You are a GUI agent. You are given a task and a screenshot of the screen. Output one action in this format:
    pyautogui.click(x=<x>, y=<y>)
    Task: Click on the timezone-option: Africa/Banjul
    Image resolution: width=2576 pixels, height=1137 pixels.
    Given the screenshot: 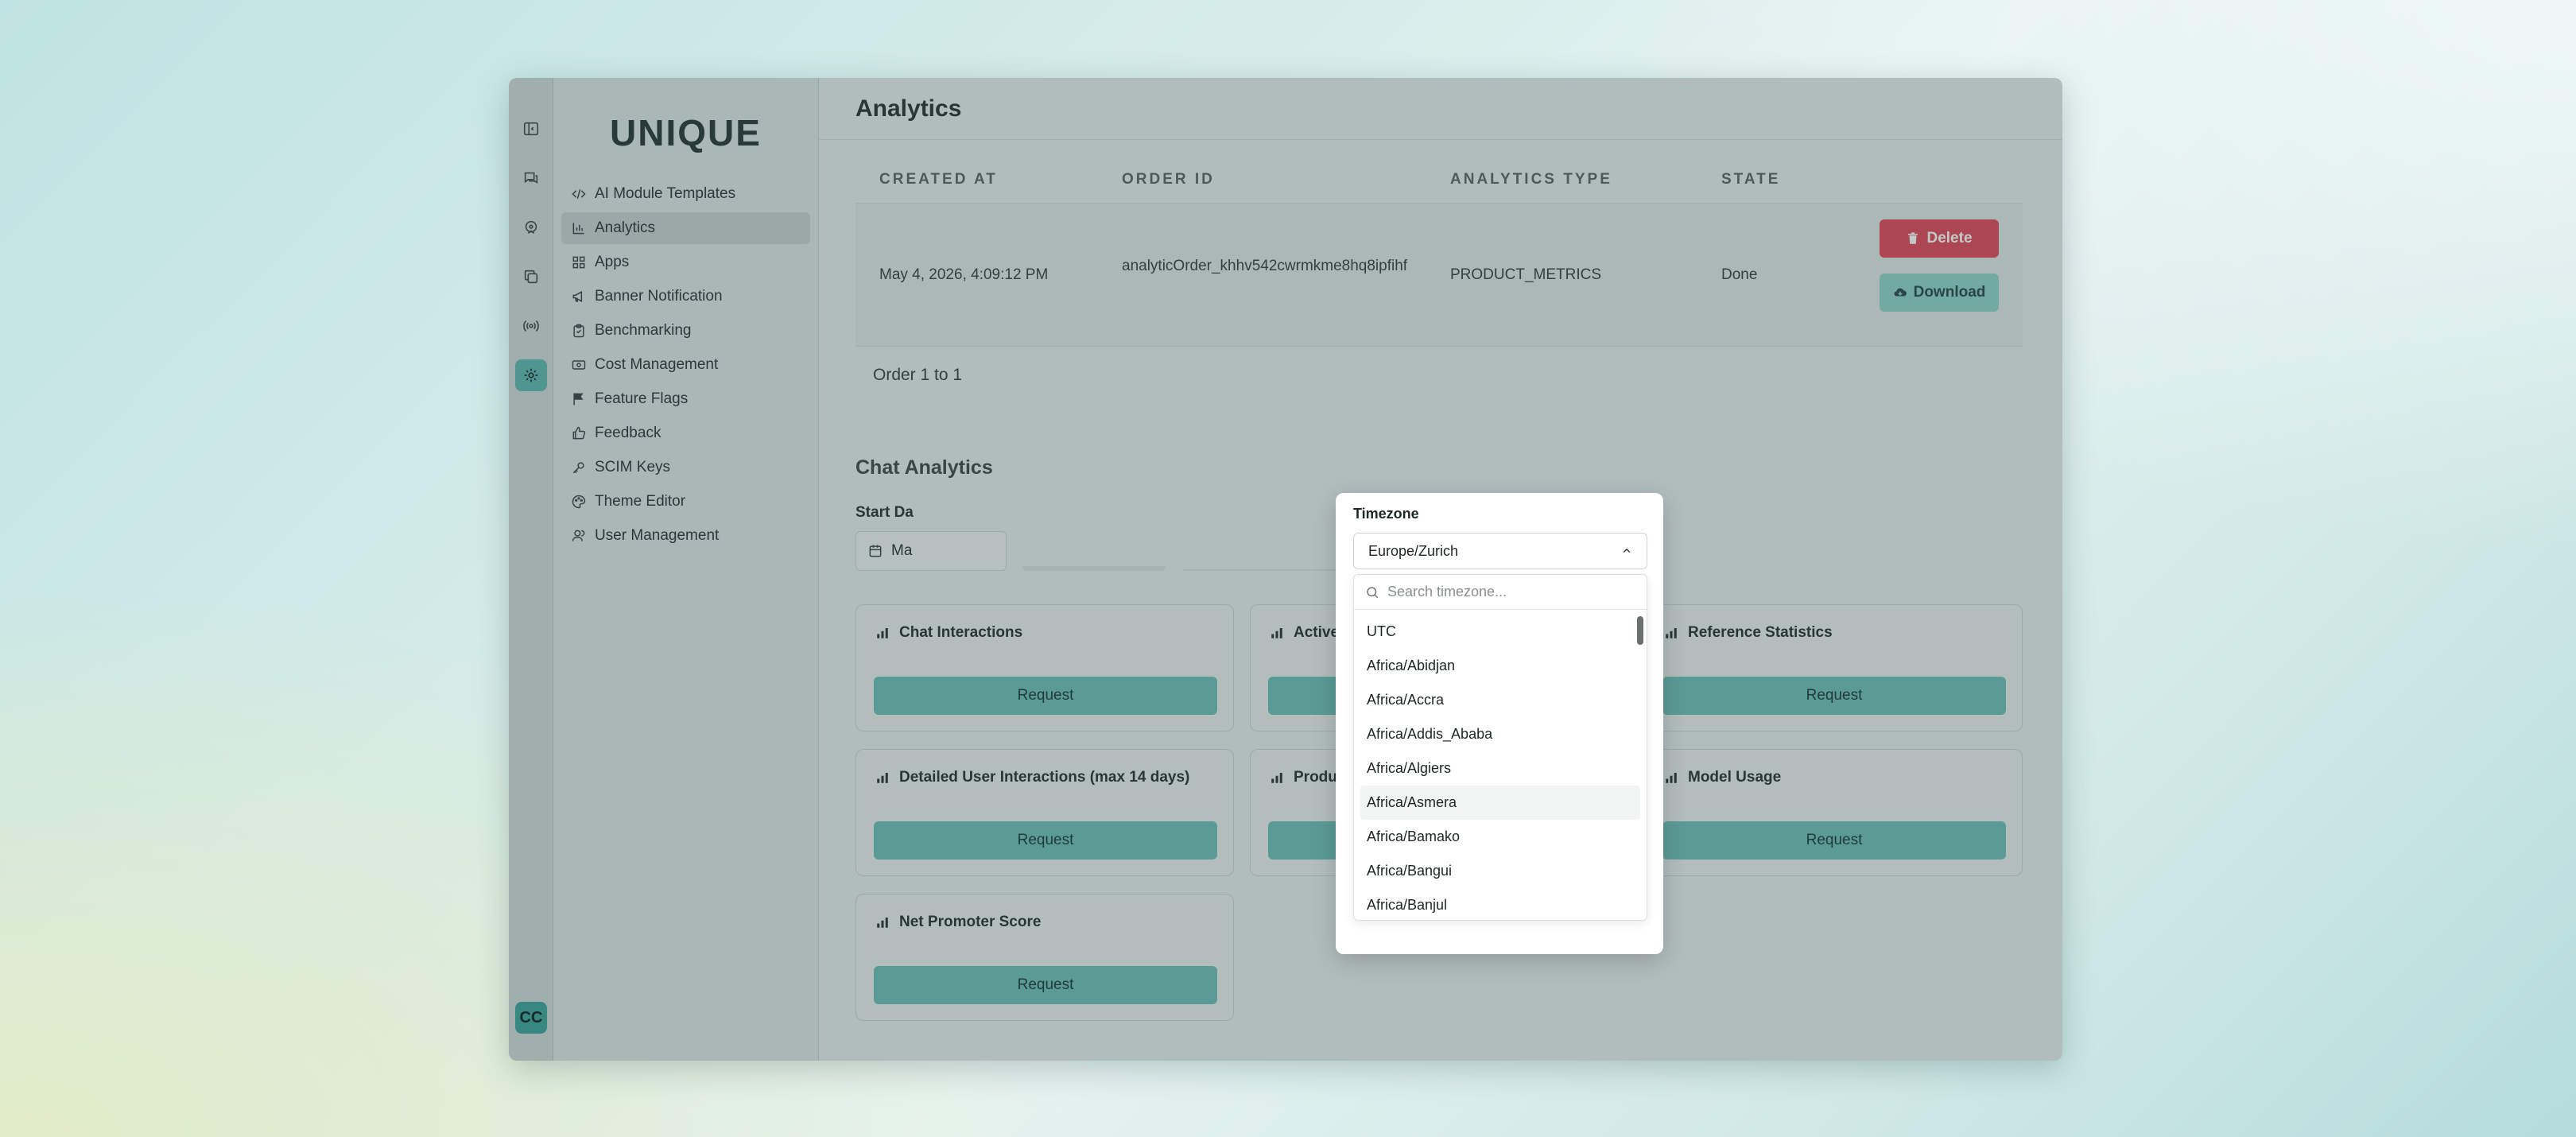 What is the action you would take?
    pyautogui.click(x=1500, y=904)
    